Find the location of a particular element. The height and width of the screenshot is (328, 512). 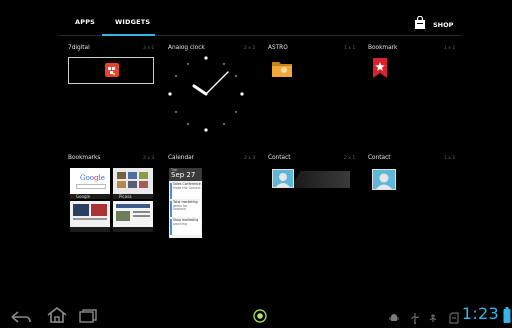

analog-clock-icon is located at coordinates (206, 94).